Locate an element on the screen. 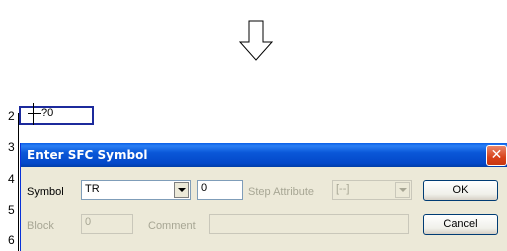 Image resolution: width=507 pixels, height=251 pixels. row-number: 6 is located at coordinates (11, 240).